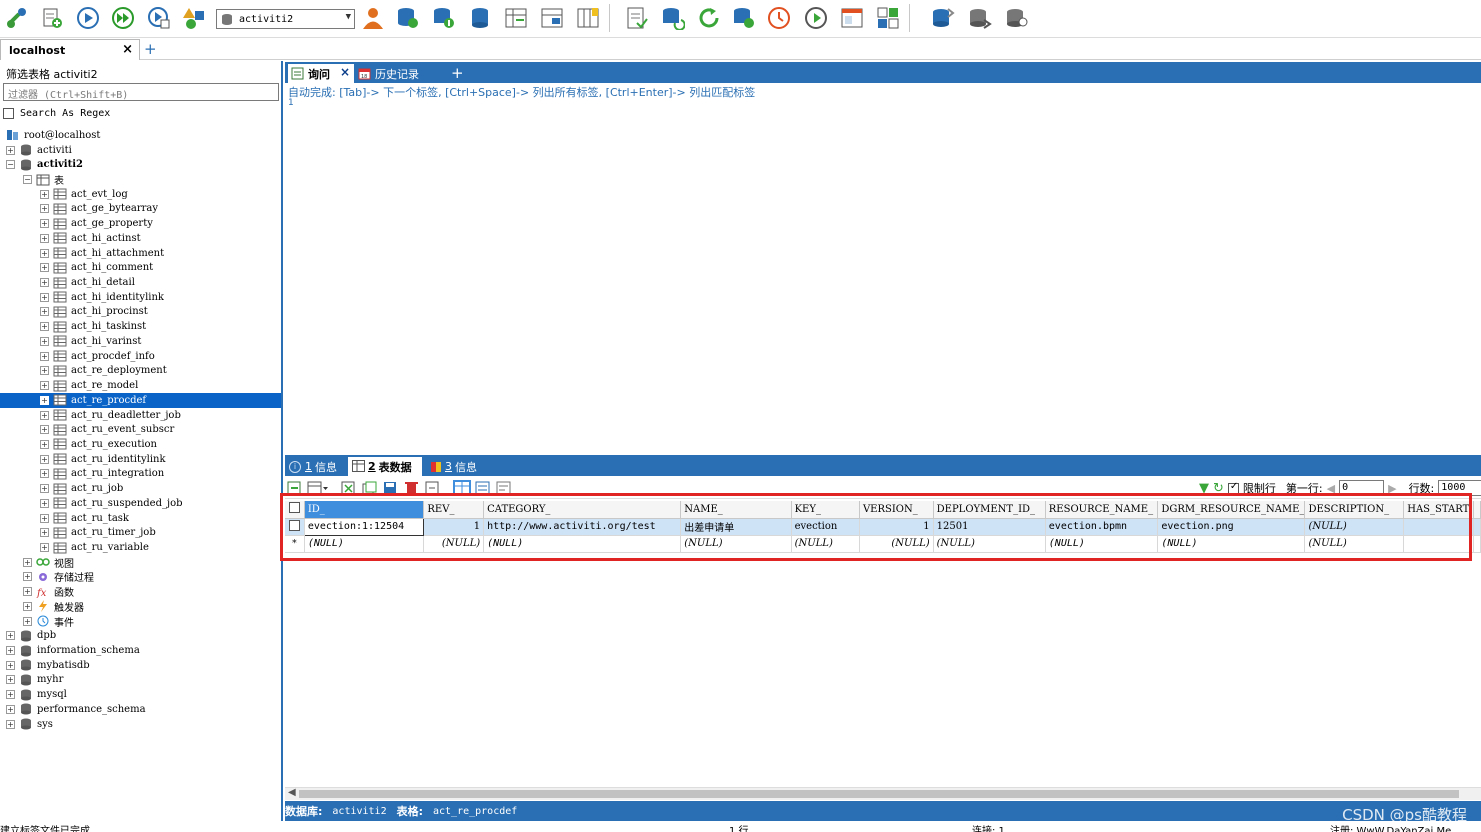  I want to click on layout-icon, so click(888, 18).